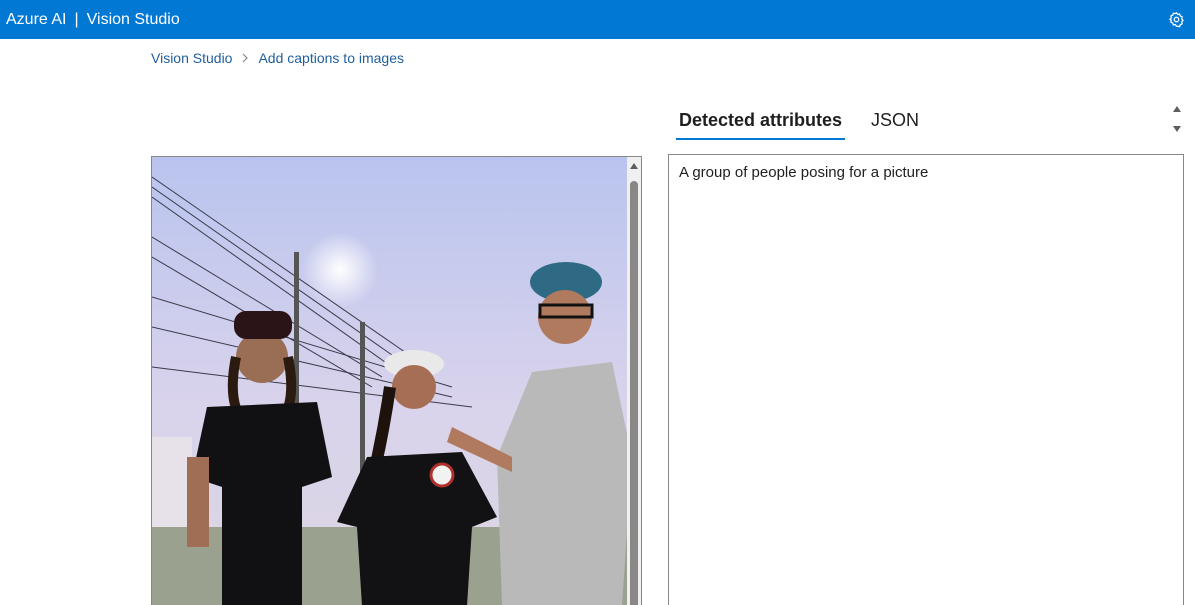 The height and width of the screenshot is (605, 1195). I want to click on tab-json: JSON, so click(895, 124).